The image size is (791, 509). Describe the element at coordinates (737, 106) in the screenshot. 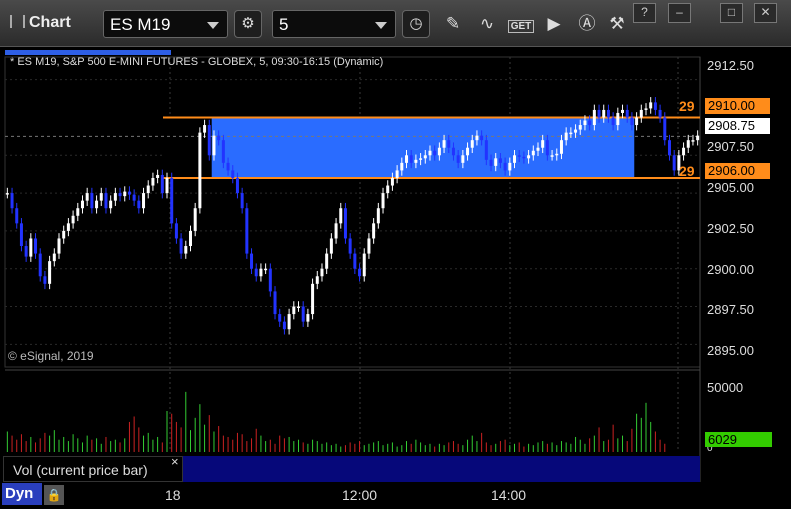

I see `level-high-price: 2910.00` at that location.